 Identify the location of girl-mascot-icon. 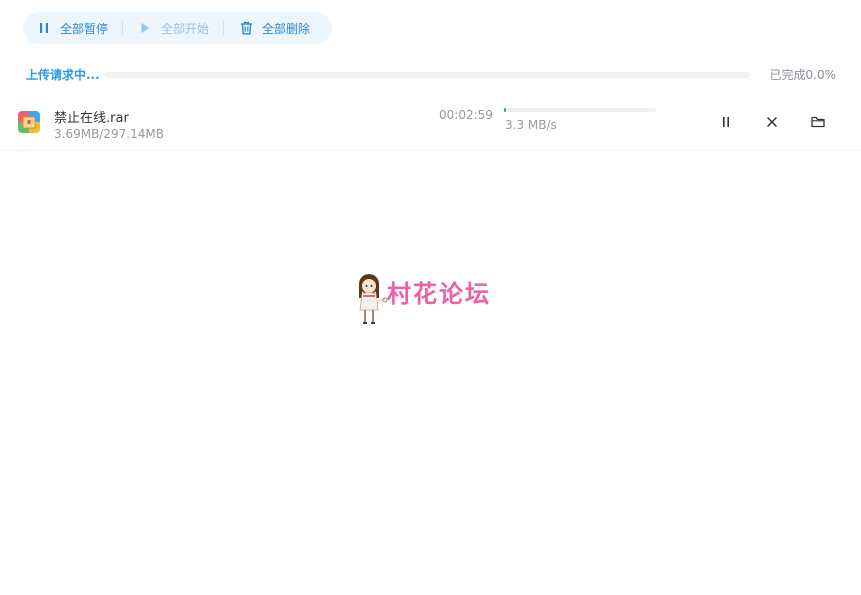
(373, 299).